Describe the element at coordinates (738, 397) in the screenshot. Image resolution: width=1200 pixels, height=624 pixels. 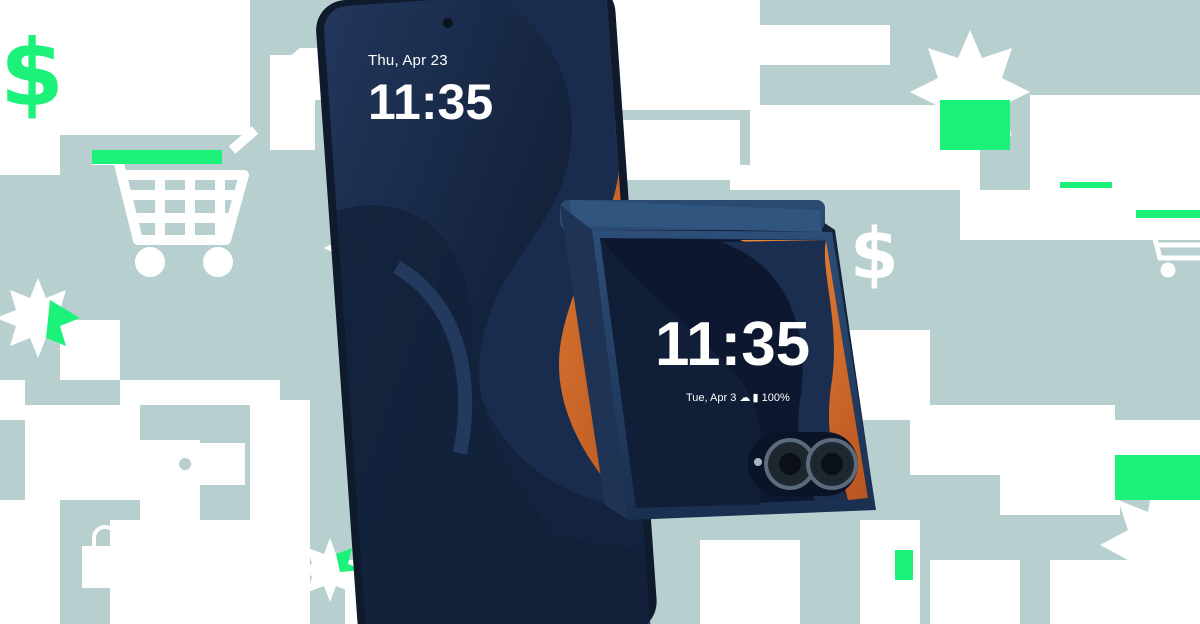
I see `cover-screen-status: Tue, Apr 3 ☁ ▮ 100%` at that location.